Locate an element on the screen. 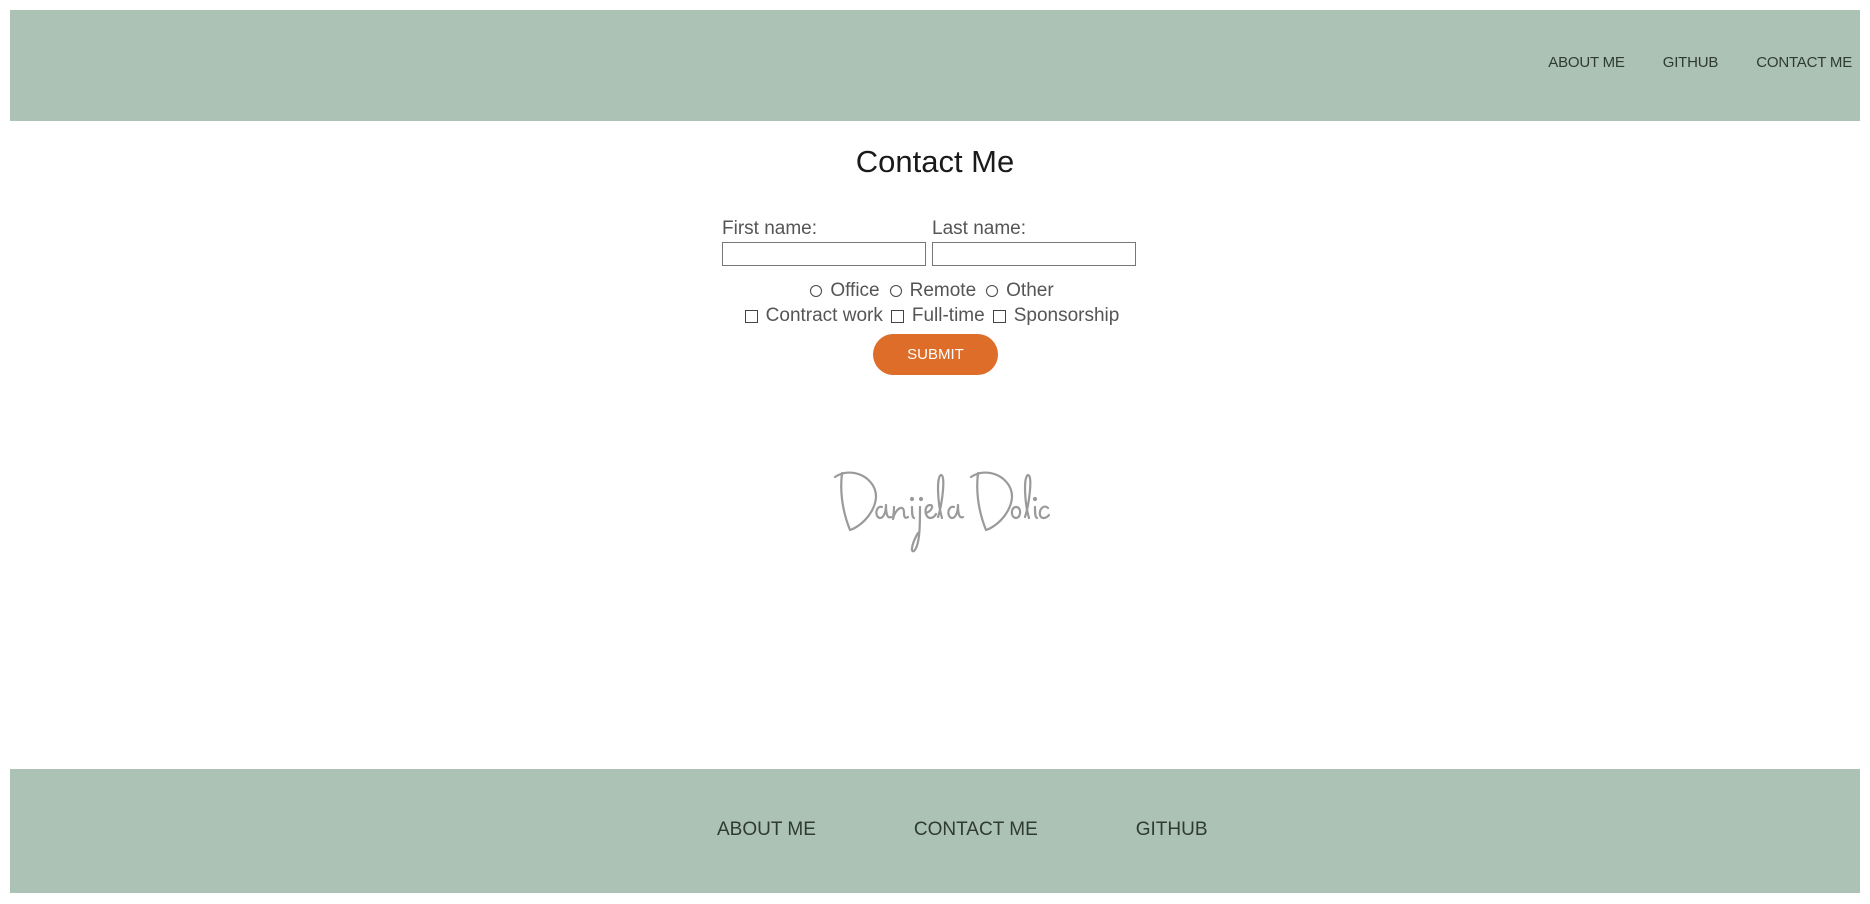  work-type-checkboxes: Contract work Full-time Sponsorship is located at coordinates (932, 316).